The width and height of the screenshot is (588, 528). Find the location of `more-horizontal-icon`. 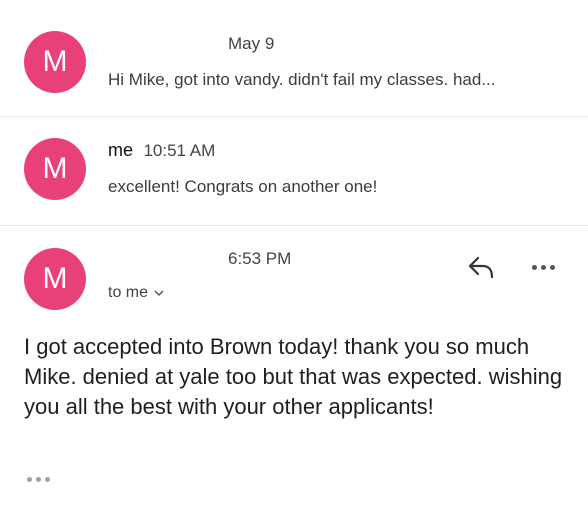

more-horizontal-icon is located at coordinates (543, 267).